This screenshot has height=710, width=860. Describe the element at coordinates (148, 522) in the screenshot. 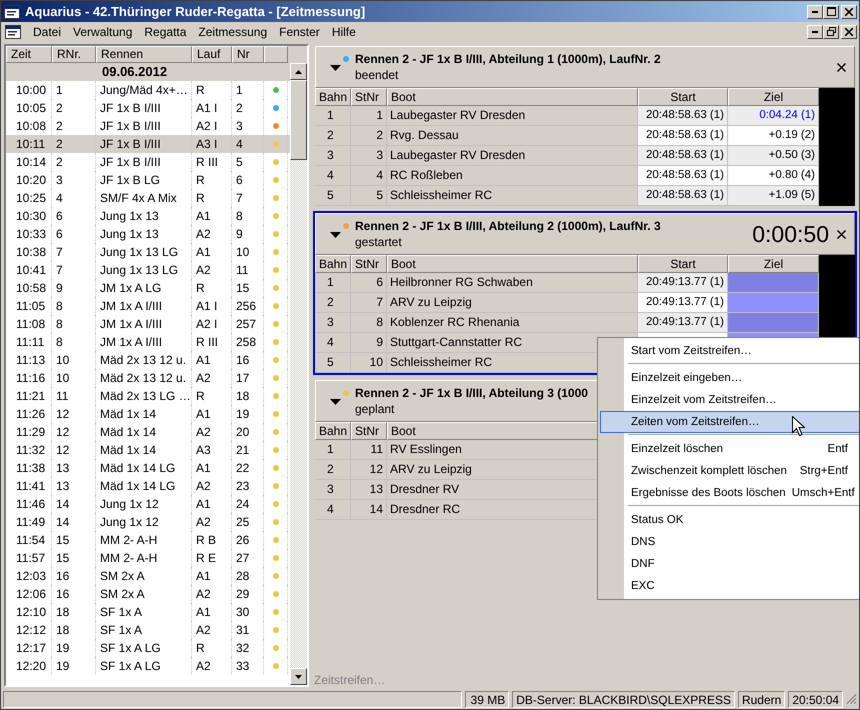

I see `schedule-row: 11:49 14 Jung 1x 12 A2 25` at that location.